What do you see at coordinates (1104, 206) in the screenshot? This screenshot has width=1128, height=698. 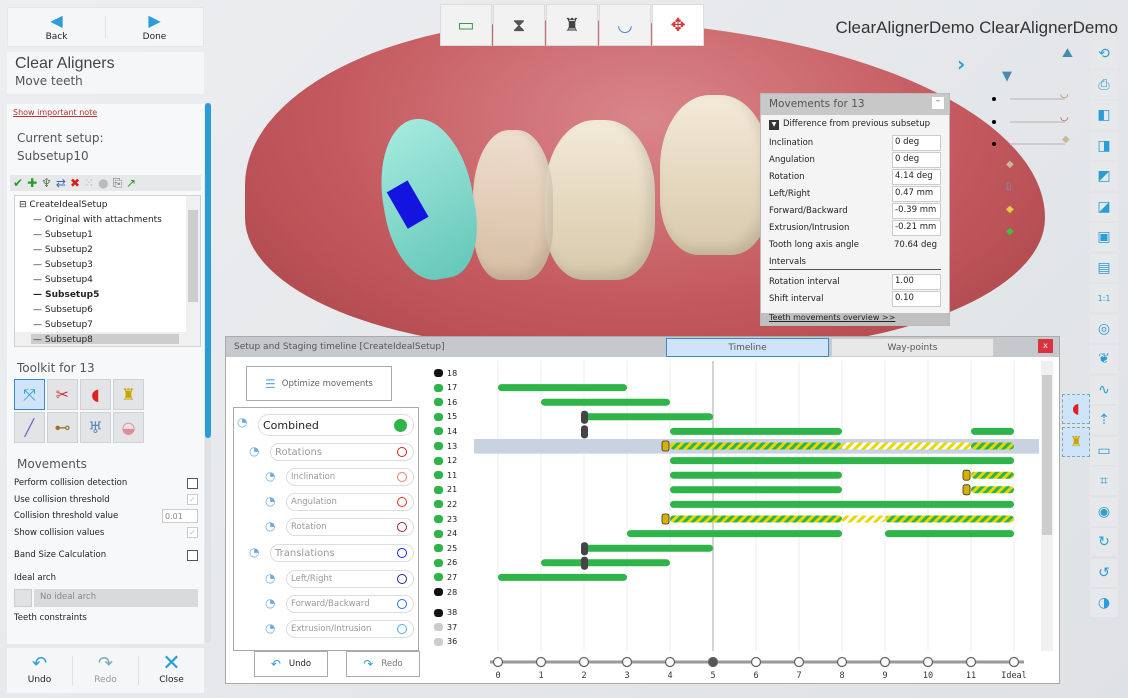 I see `cube-right-button: ◪` at bounding box center [1104, 206].